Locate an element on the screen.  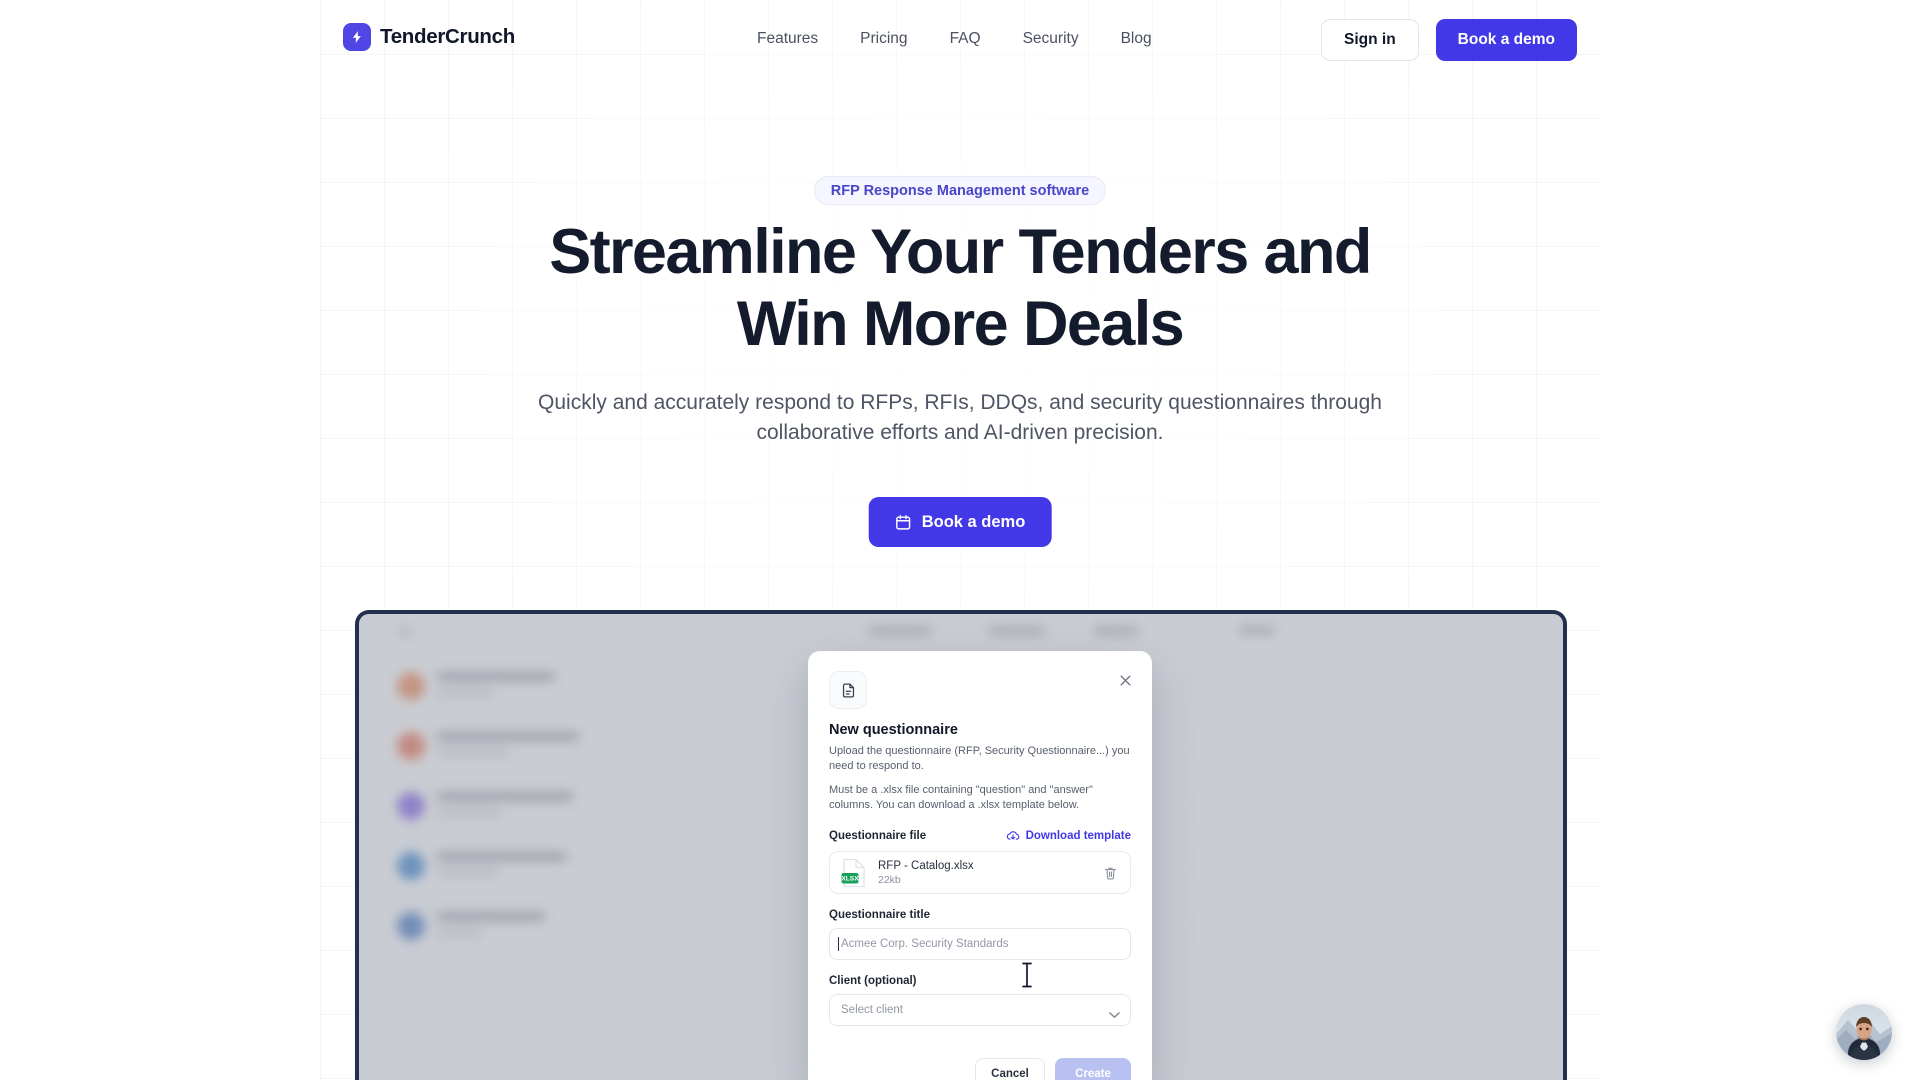
nav-item-blog: Blog is located at coordinates (1136, 39).